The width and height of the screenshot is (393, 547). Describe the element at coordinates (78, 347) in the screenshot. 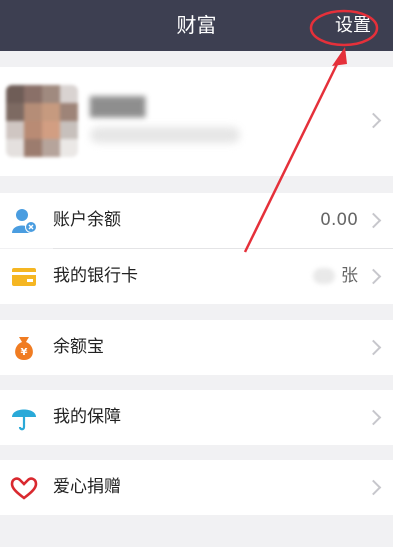

I see `yuebao-label: 余额宝` at that location.